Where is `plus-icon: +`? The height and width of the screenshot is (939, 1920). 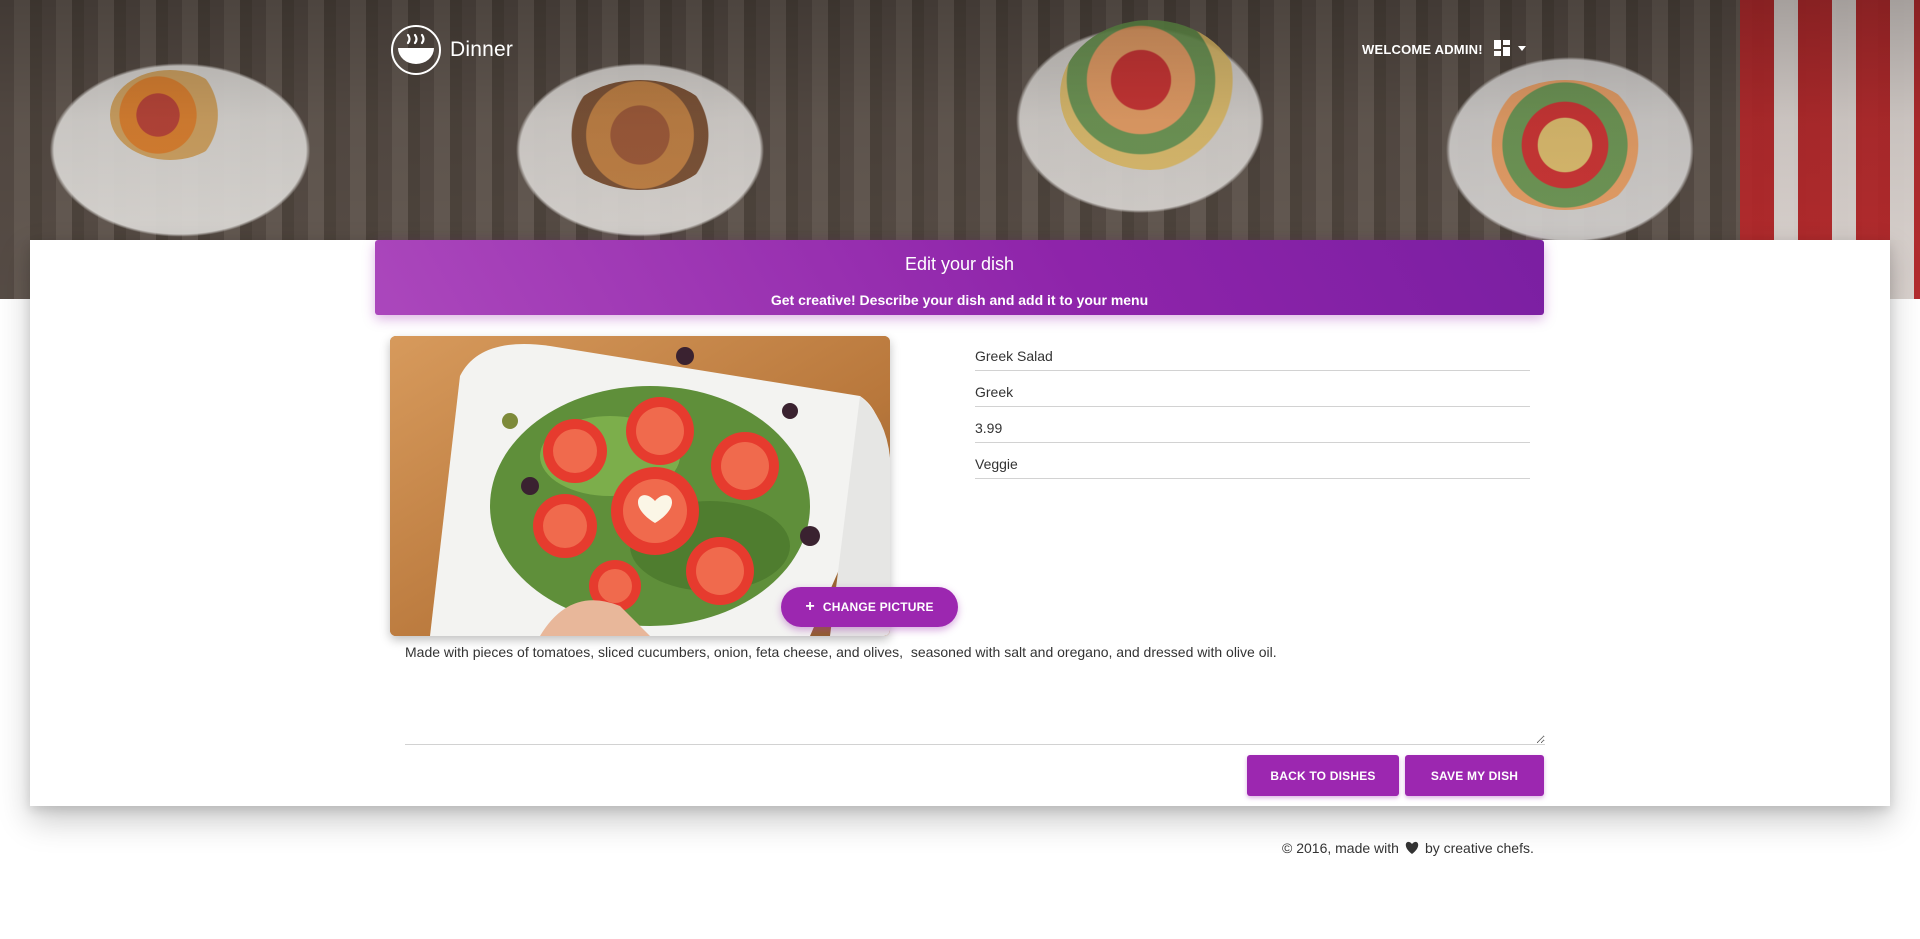
plus-icon: + is located at coordinates (810, 606).